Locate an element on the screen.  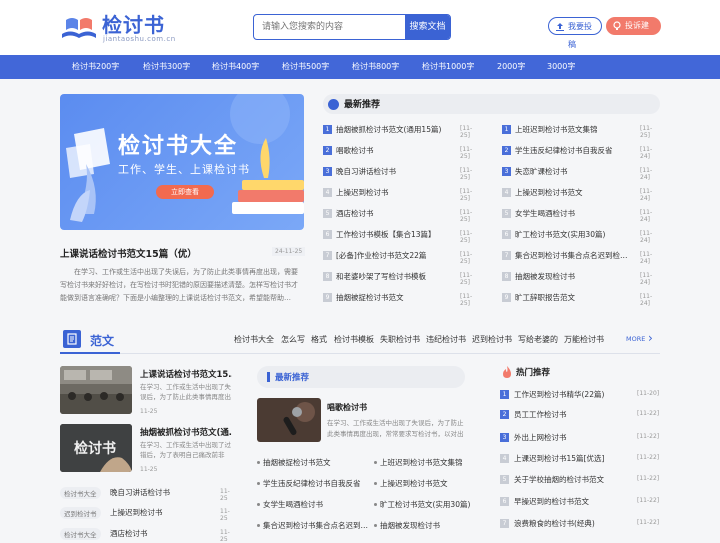
recommend-item: 3 晚自习讲话检讨书 [11-25] is located at coordinates (402, 173).